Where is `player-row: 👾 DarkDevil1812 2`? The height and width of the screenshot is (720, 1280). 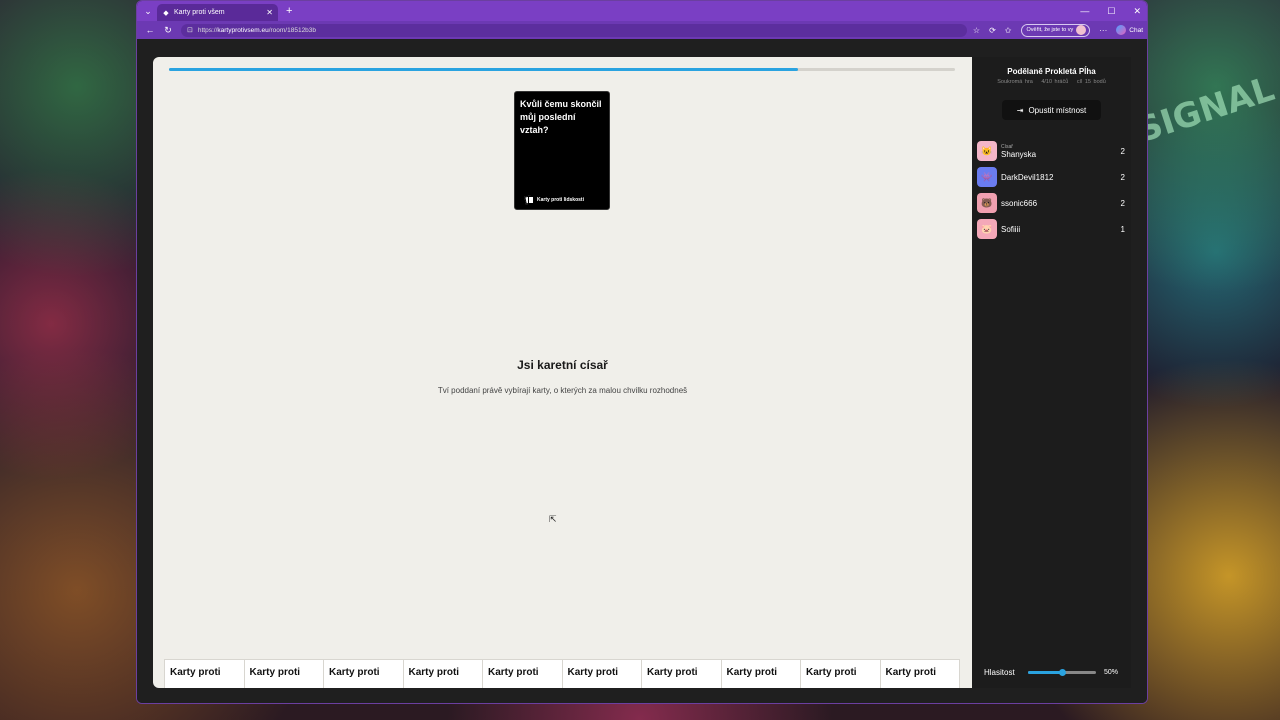
player-row: 👾 DarkDevil1812 2 is located at coordinates (1051, 177).